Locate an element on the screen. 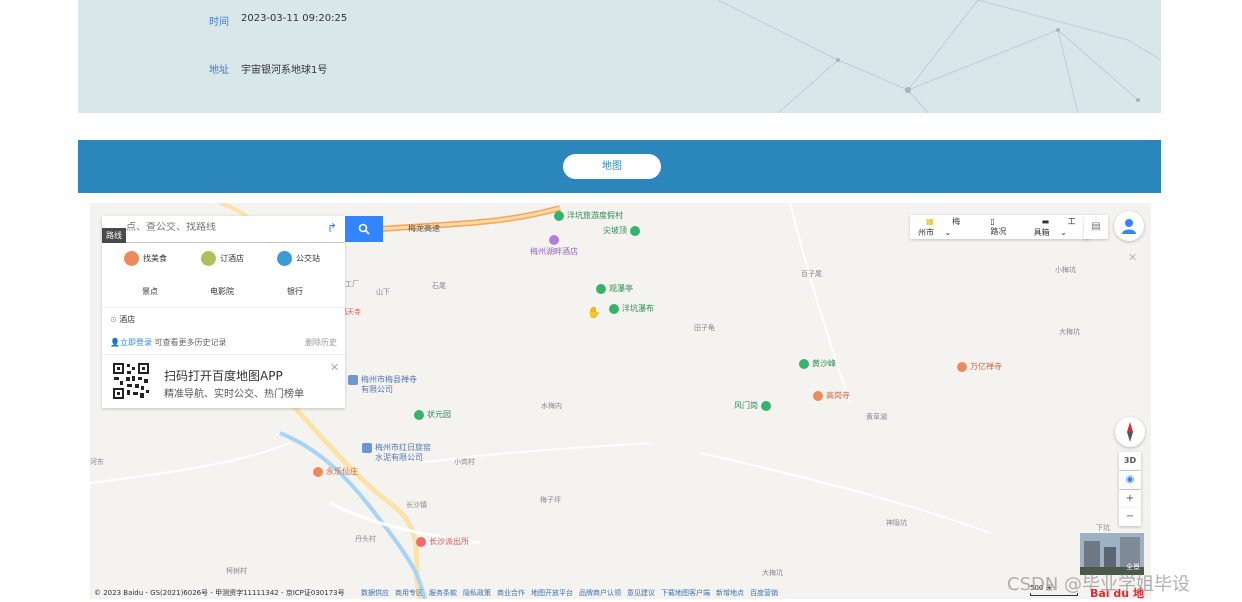 This screenshot has width=1242, height=602. zoom-out-button: − is located at coordinates (1130, 517).